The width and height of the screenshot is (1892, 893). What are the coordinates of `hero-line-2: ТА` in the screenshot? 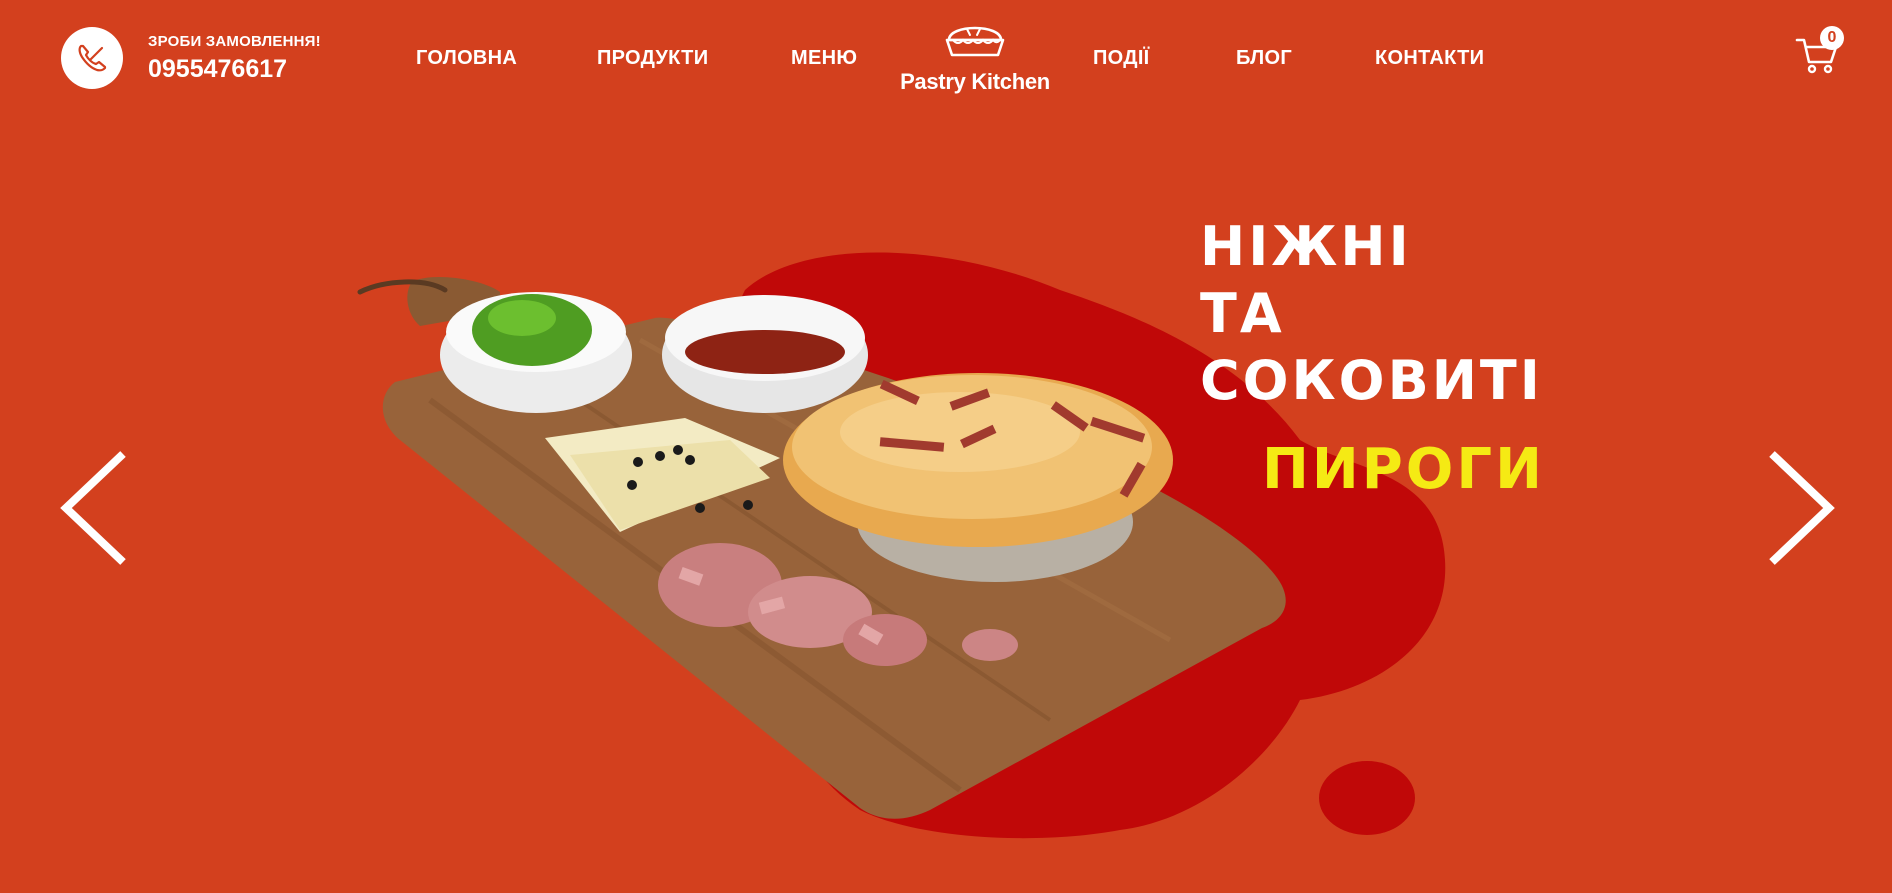 It's located at (1242, 313).